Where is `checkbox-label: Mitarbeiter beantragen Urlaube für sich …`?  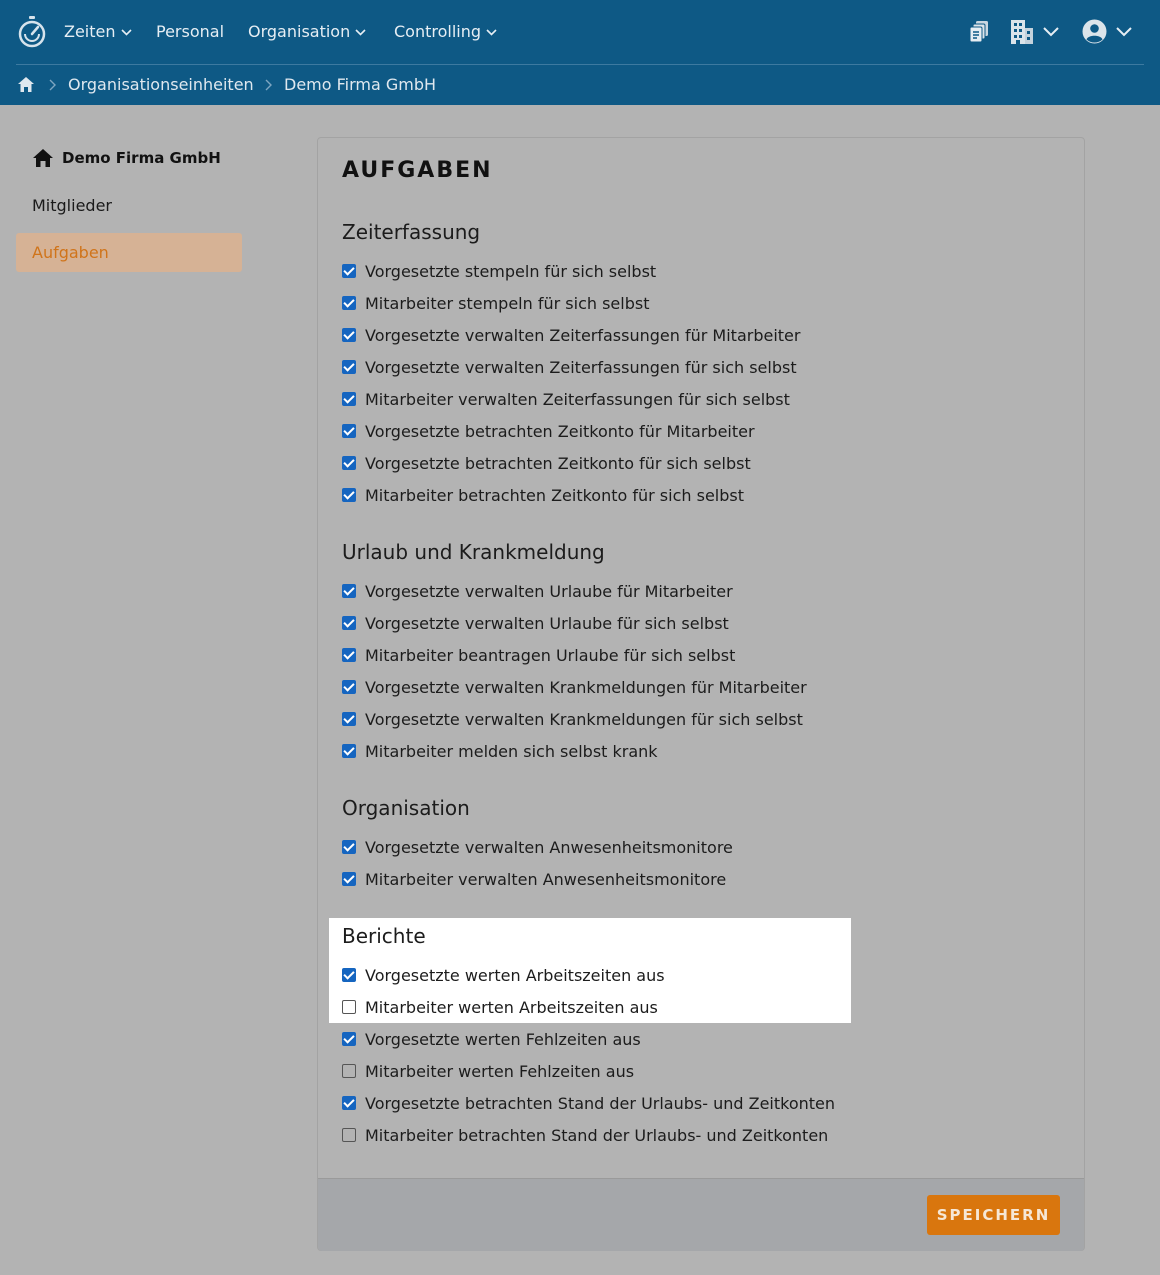 checkbox-label: Mitarbeiter beantragen Urlaube für sich … is located at coordinates (550, 655).